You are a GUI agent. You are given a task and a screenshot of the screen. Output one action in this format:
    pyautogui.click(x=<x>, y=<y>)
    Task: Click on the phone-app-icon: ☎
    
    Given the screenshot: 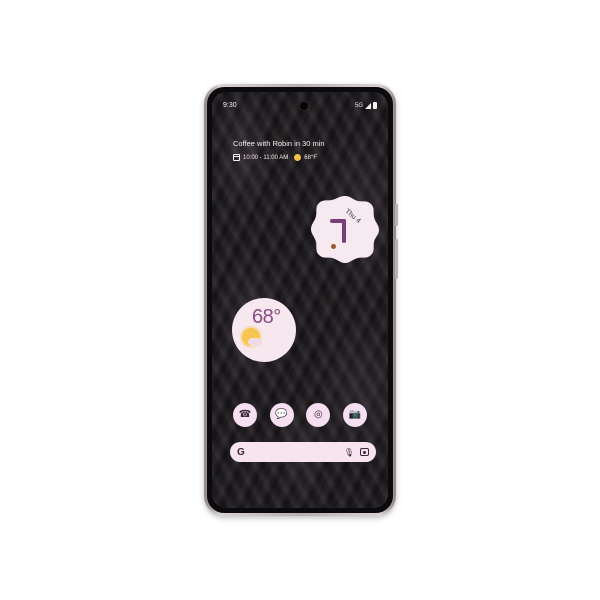 What is the action you would take?
    pyautogui.click(x=245, y=415)
    